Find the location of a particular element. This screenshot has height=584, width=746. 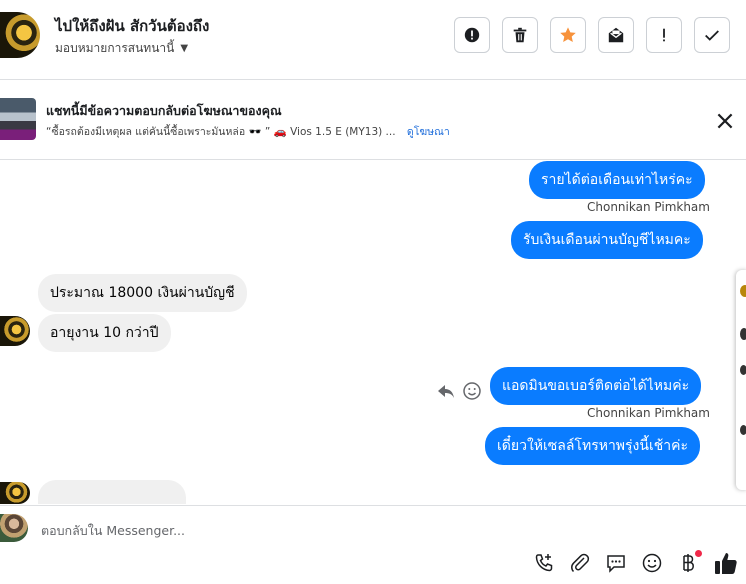

trash-icon is located at coordinates (520, 35).